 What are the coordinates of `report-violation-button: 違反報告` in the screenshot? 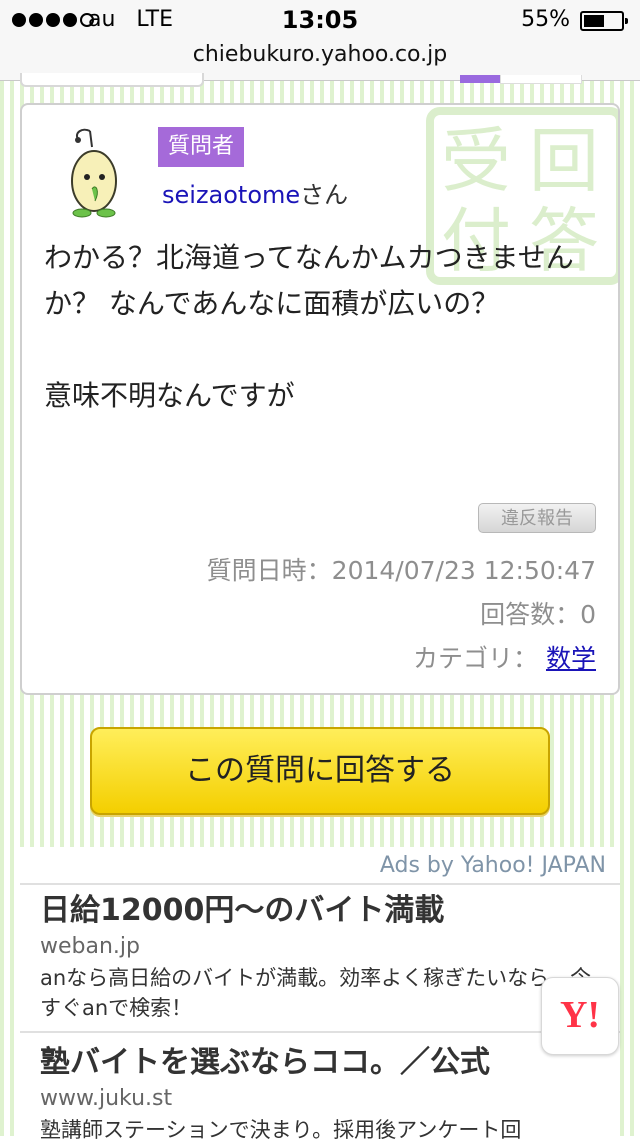 It's located at (537, 518).